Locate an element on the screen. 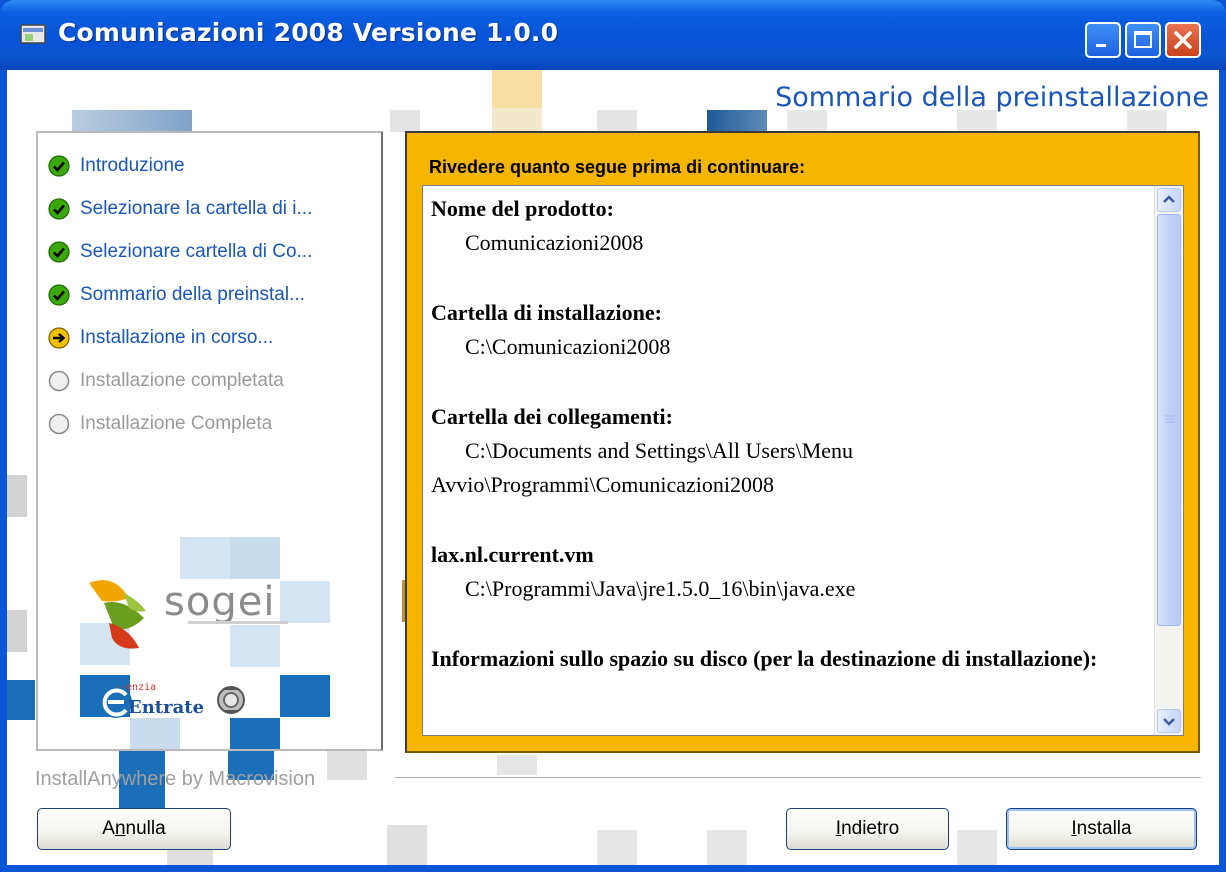  minimize-icon is located at coordinates (1101, 45).